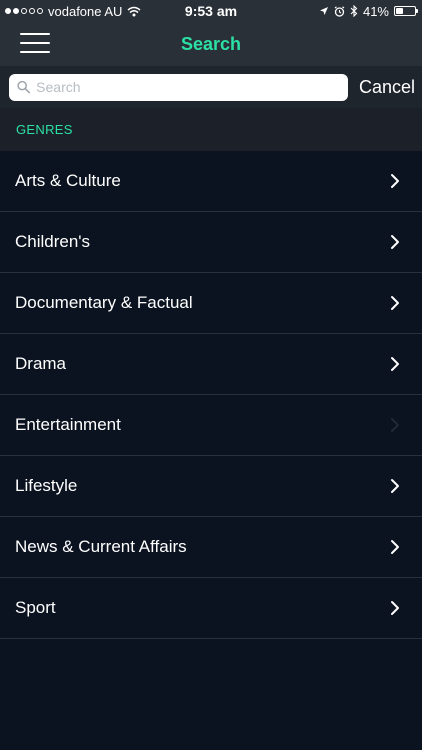  I want to click on section-header: GENRES, so click(211, 129).